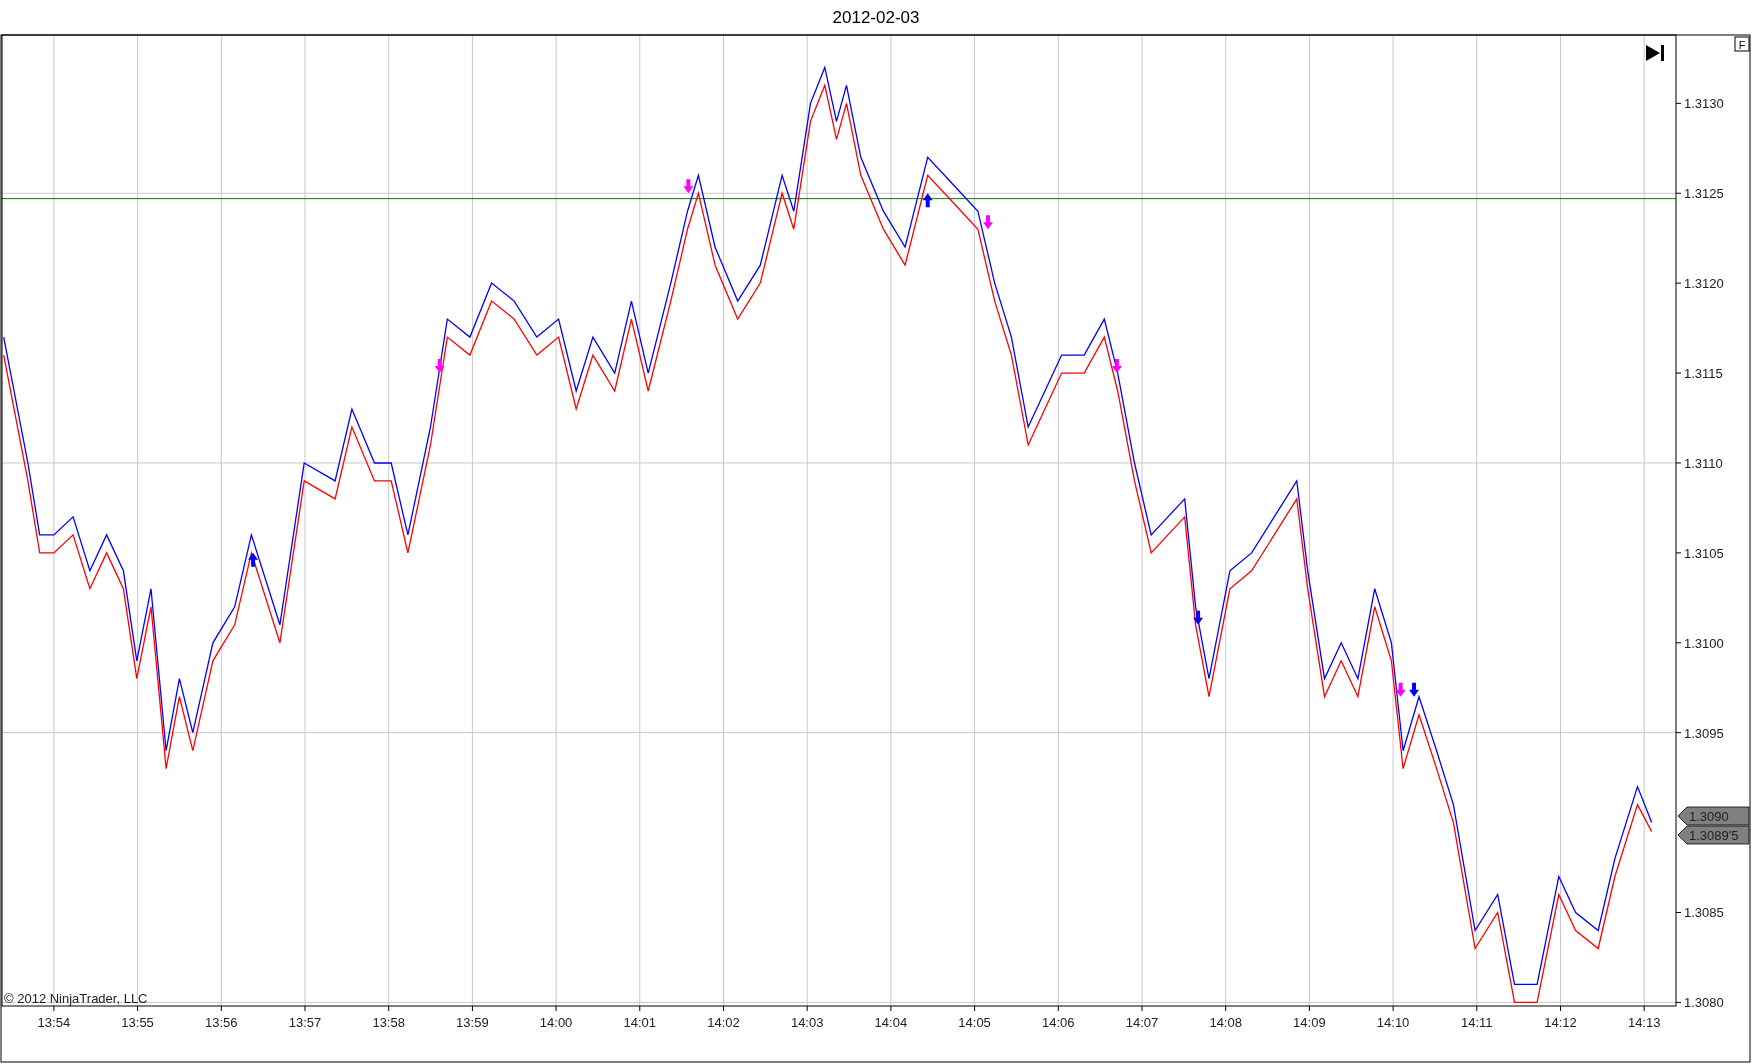 The image size is (1752, 1064). Describe the element at coordinates (1704, 1003) in the screenshot. I see `y-axis-label: 1.3080` at that location.